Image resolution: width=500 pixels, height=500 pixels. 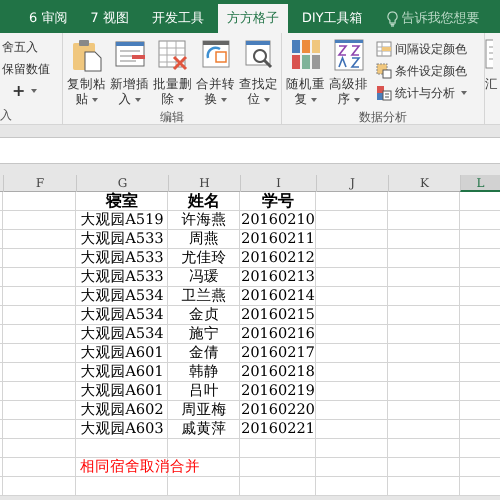 I want to click on ribbon-tab: 6 审阅, so click(x=48, y=18).